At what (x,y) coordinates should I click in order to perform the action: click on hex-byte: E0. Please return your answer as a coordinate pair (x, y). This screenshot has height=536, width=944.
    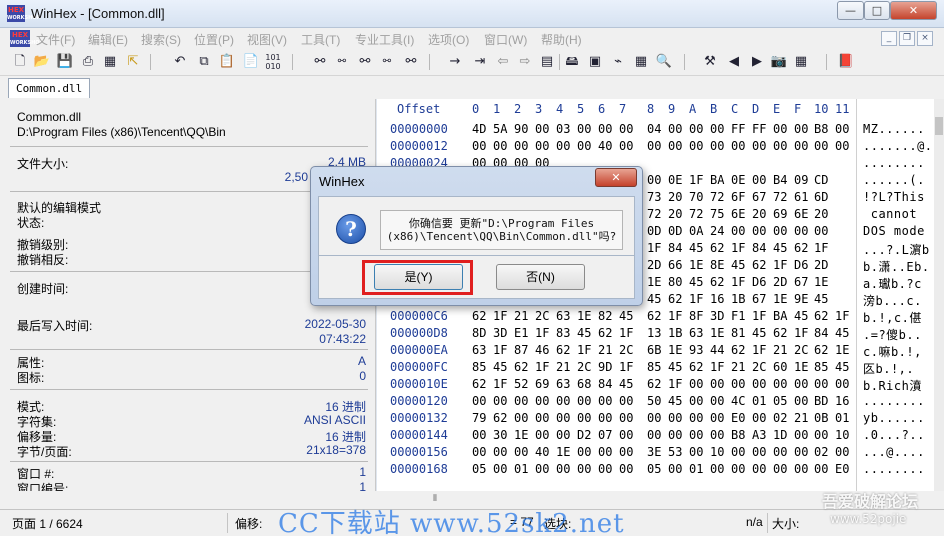
    Looking at the image, I should click on (842, 469).